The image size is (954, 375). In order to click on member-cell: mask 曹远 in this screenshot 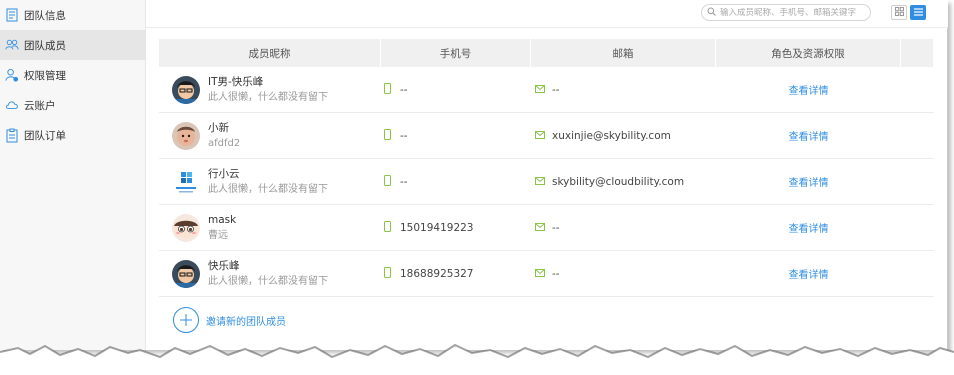, I will do `click(270, 228)`.